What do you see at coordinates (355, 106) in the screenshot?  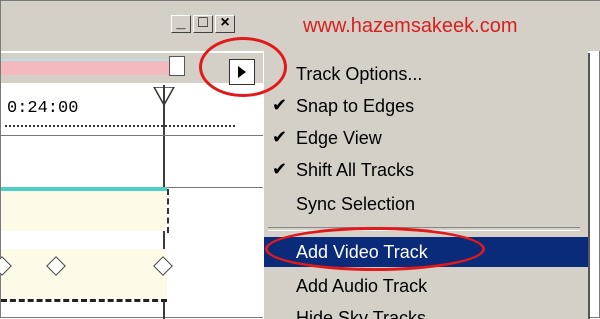 I see `menu-item-label: Snap to Edges` at bounding box center [355, 106].